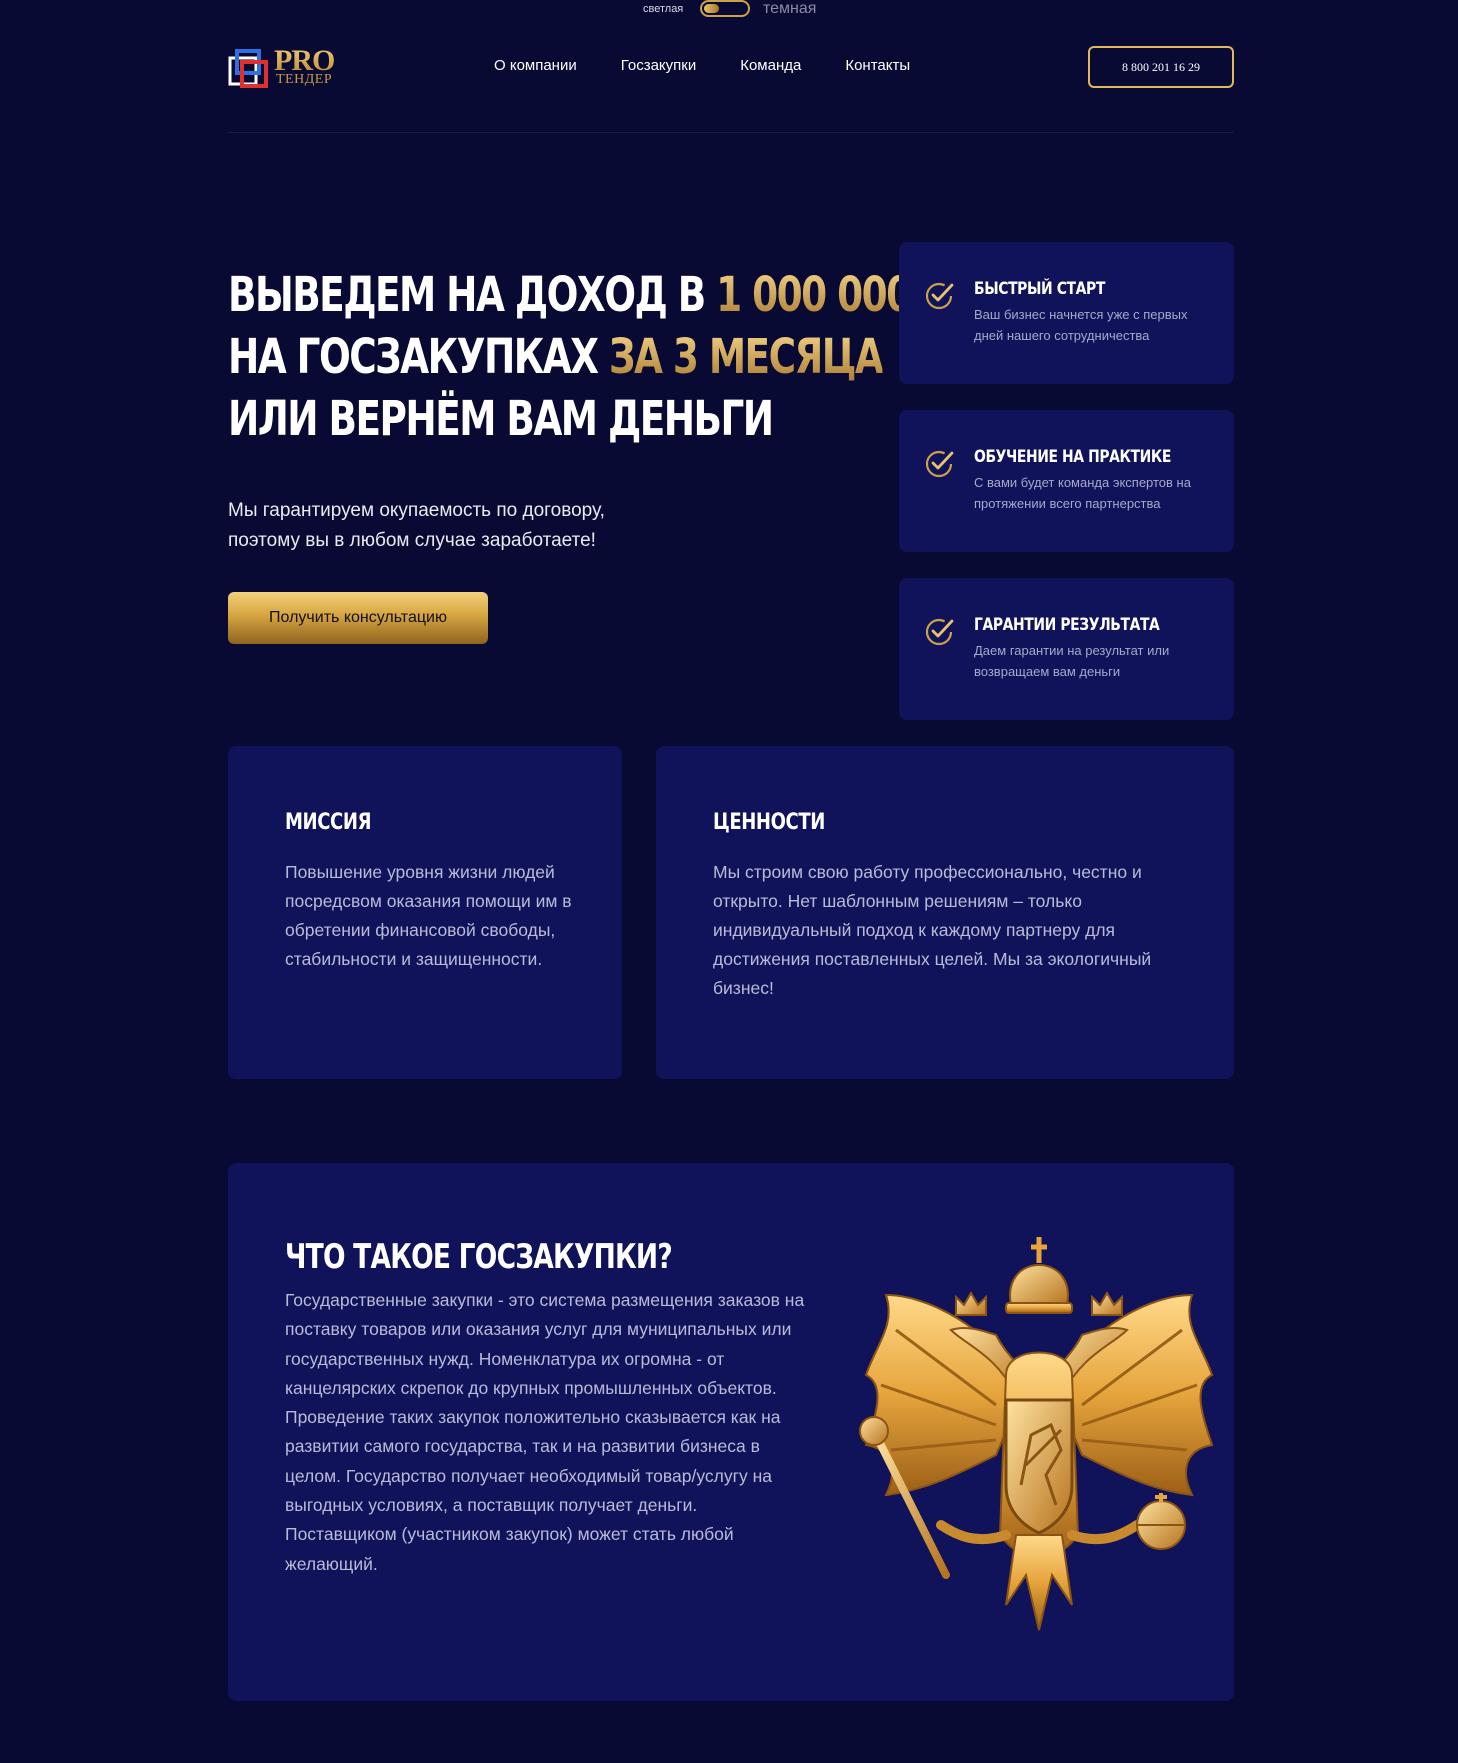  Describe the element at coordinates (769, 822) in the screenshot. I see `values-title: ЦЕННОСТИ` at that location.